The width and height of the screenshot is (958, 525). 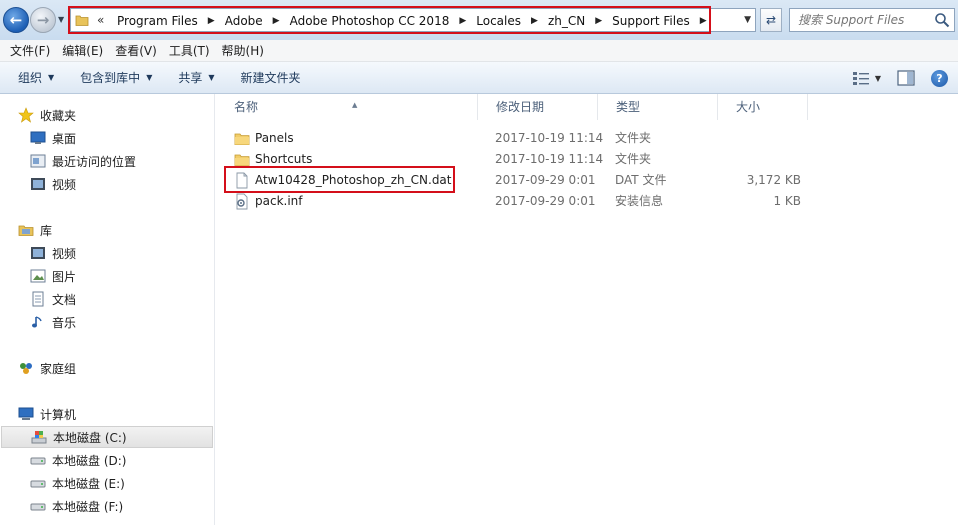 I want to click on documents-icon, so click(x=38, y=299).